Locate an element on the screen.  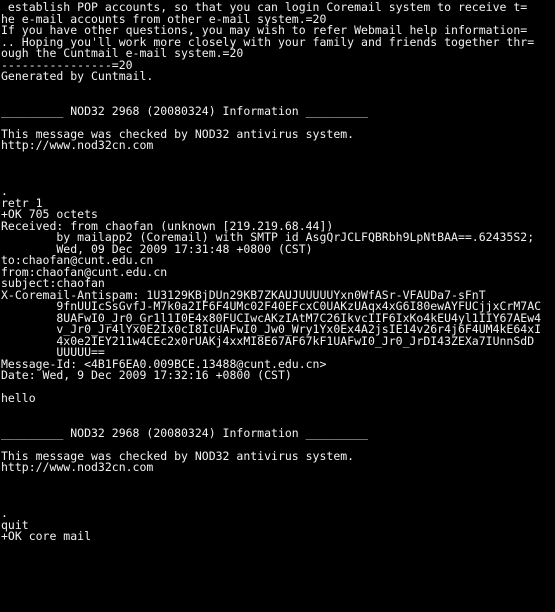
terminal-line: Generated by Cuntmail. is located at coordinates (77, 76).